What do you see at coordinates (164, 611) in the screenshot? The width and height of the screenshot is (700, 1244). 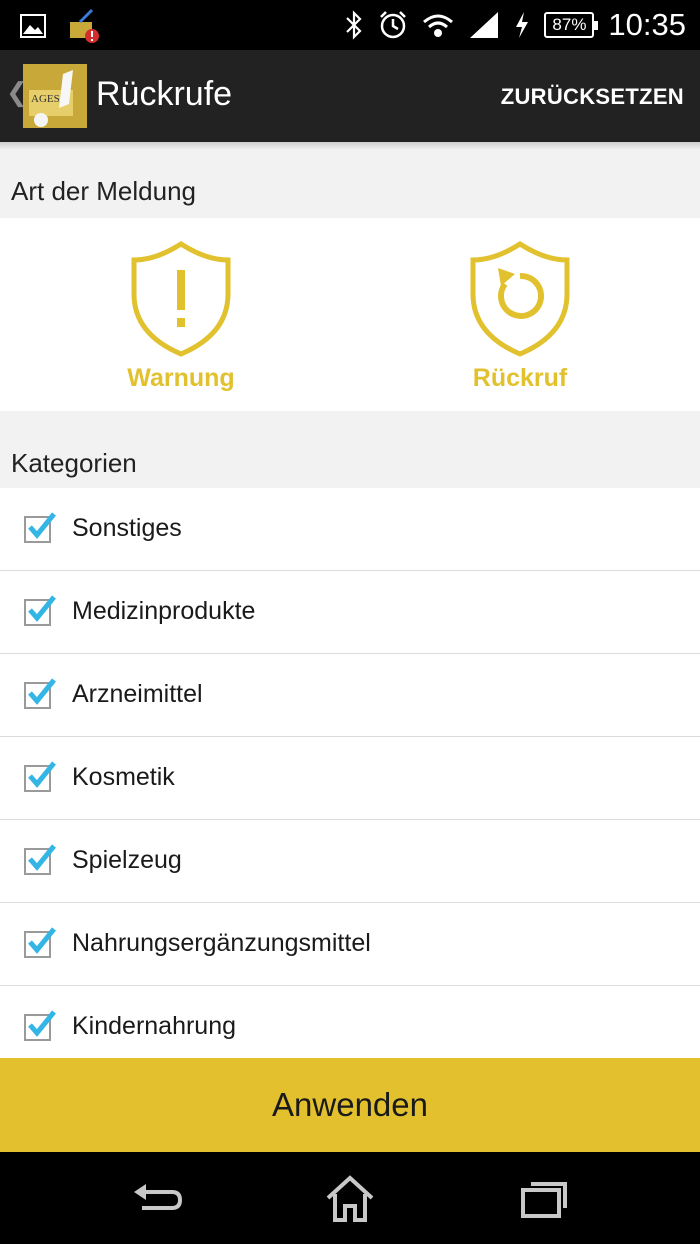 I see `category-label: Medizinprodukte` at bounding box center [164, 611].